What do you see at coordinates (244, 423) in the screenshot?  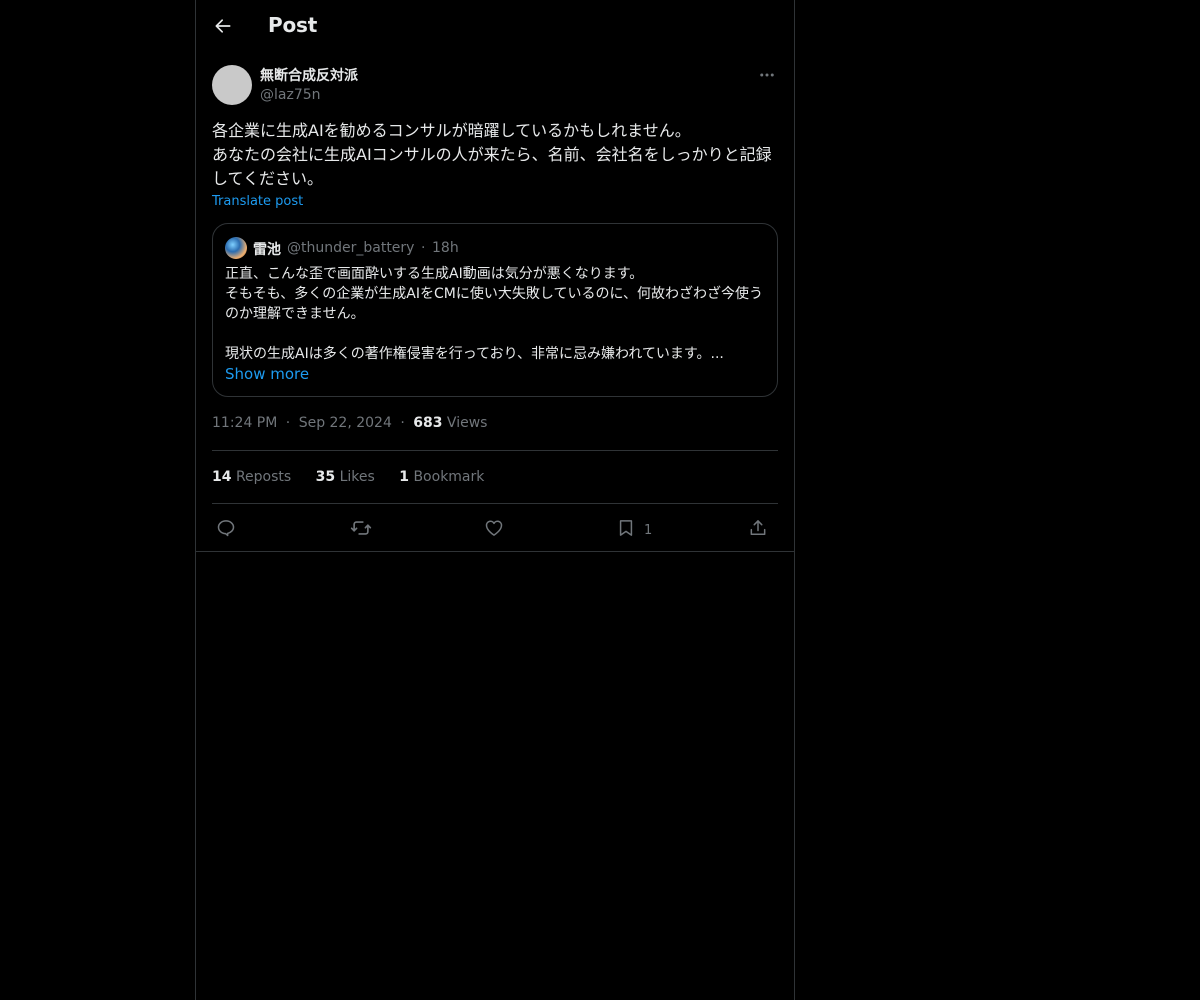 I see `post-time: 11:24 PM` at bounding box center [244, 423].